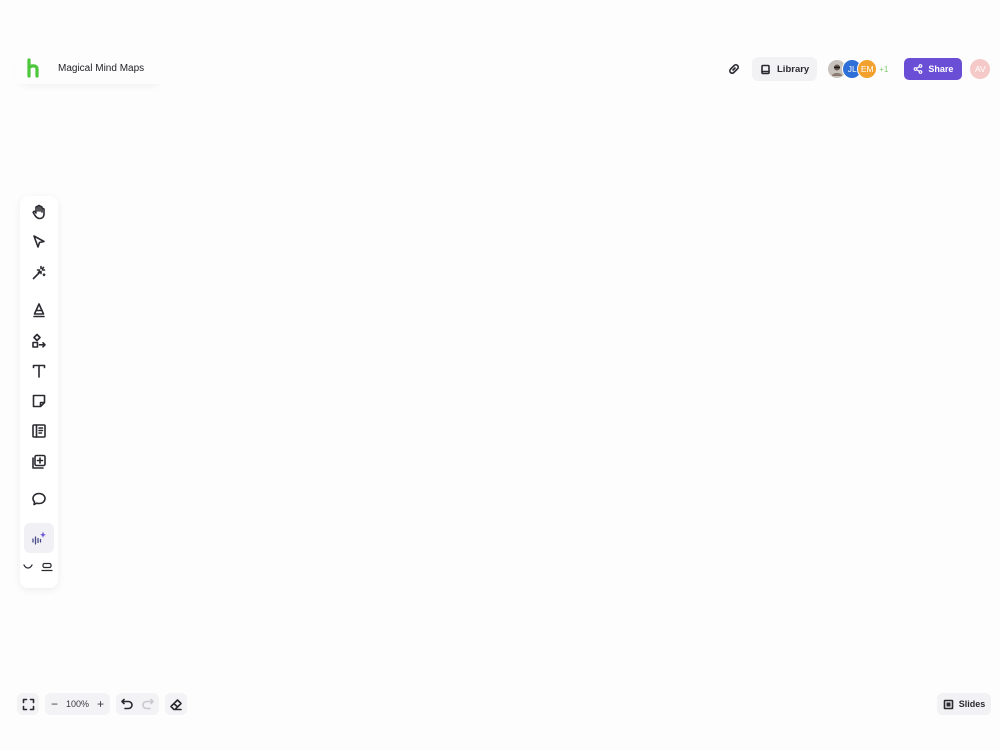 This screenshot has height=750, width=1000. I want to click on eraser-icon, so click(176, 705).